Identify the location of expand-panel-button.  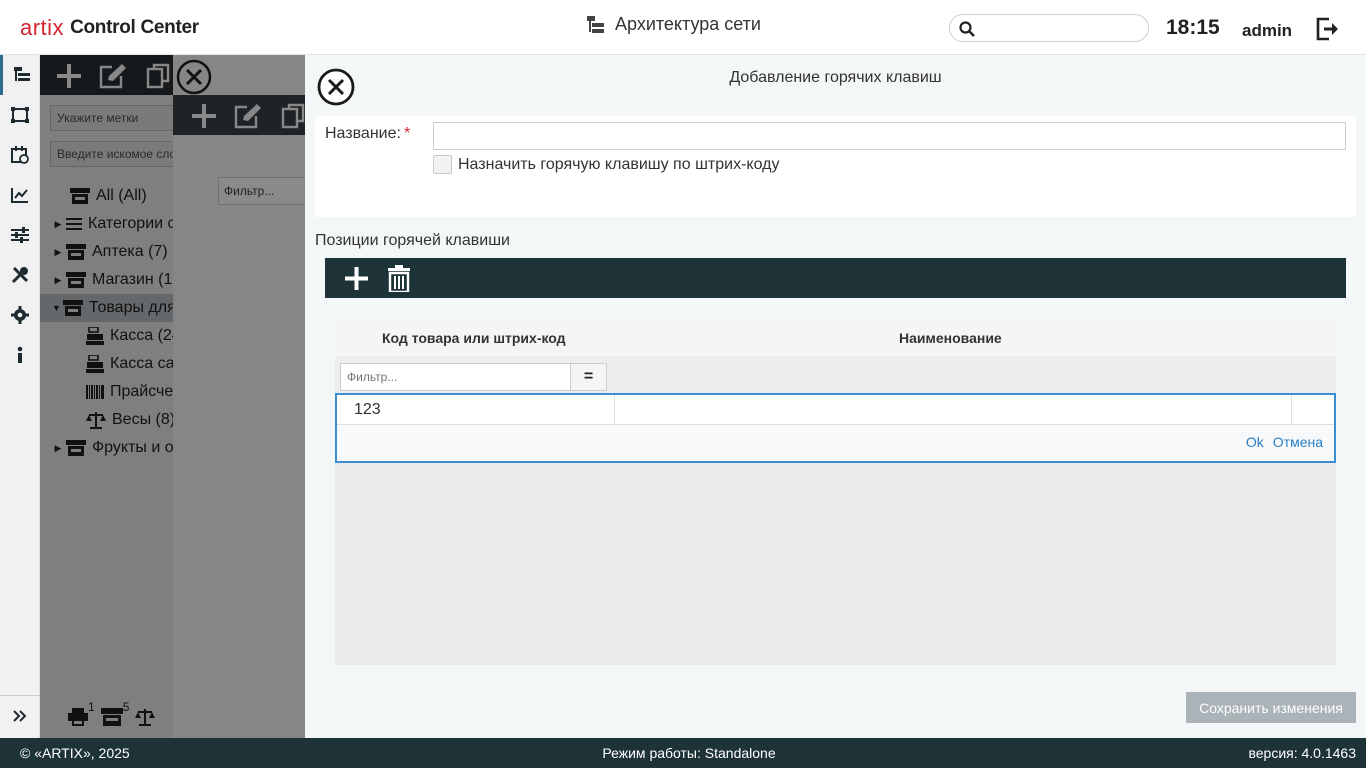
(20, 715).